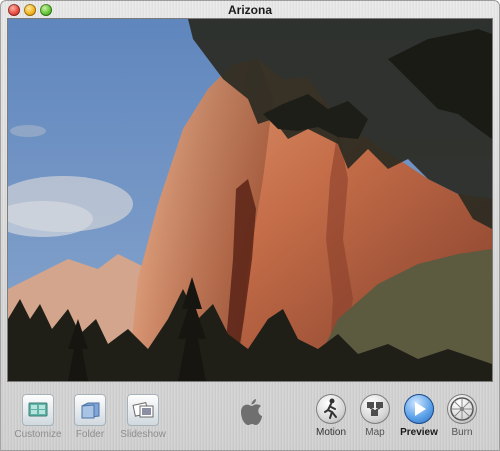  I want to click on map-icon, so click(375, 409).